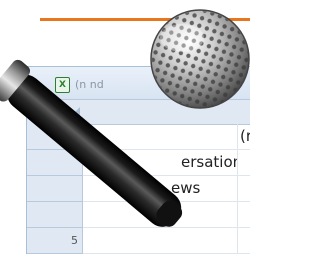  Describe the element at coordinates (200, 59) in the screenshot. I see `microphone-head` at that location.